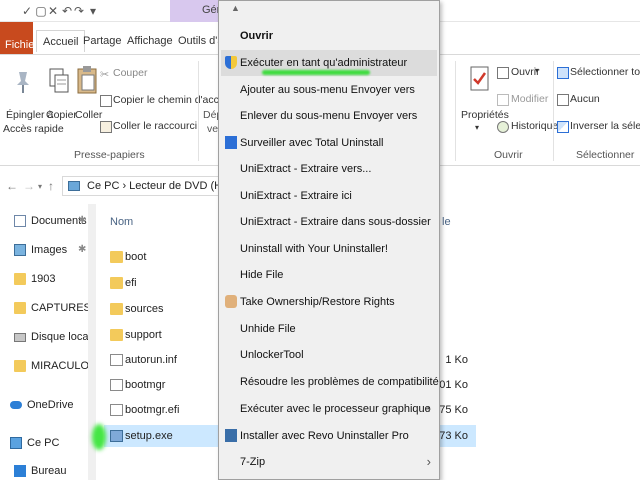 This screenshot has height=480, width=640. I want to click on green-highlight-marker, so click(99, 437).